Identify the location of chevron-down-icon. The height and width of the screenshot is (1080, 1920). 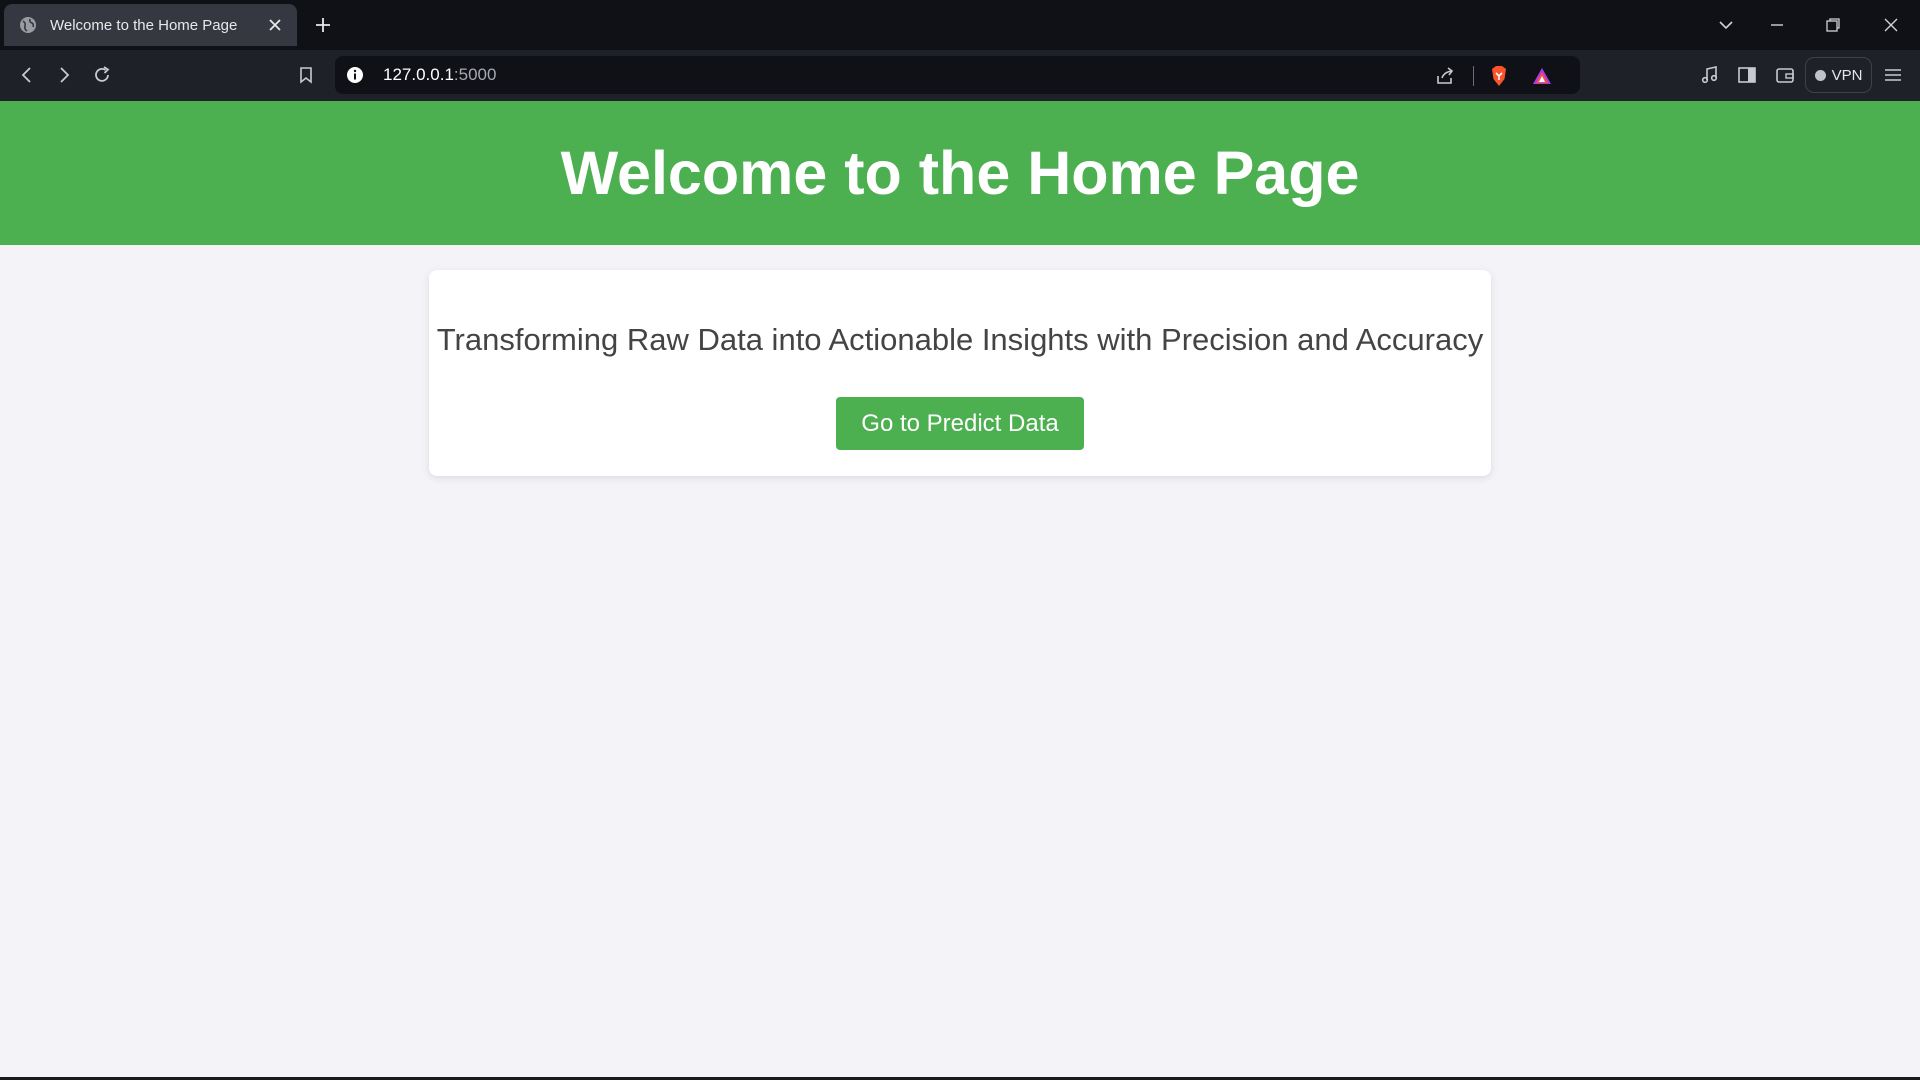
(1726, 25).